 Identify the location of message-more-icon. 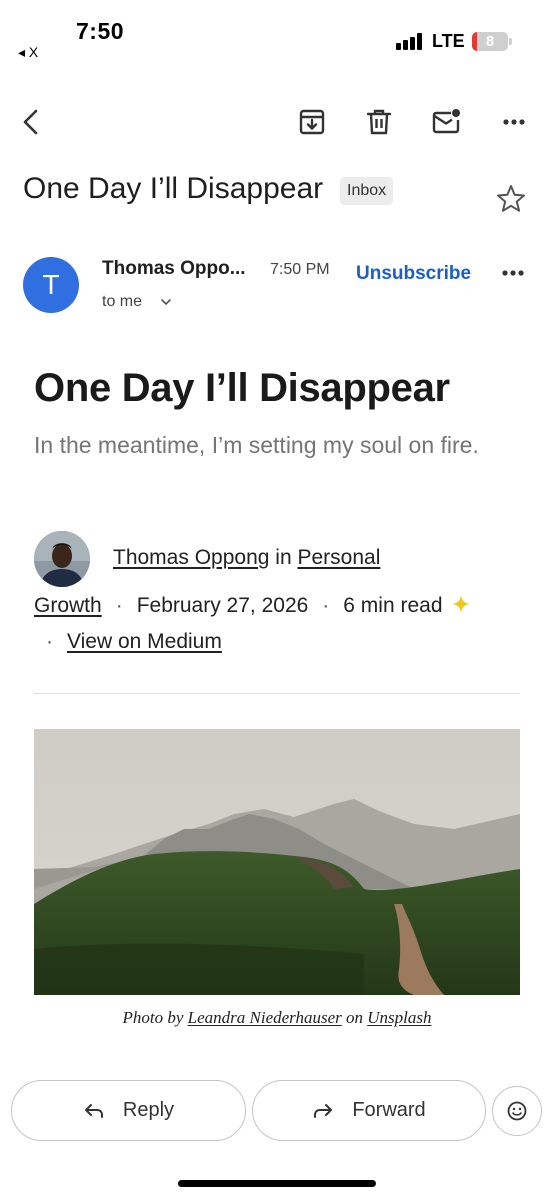
(514, 273).